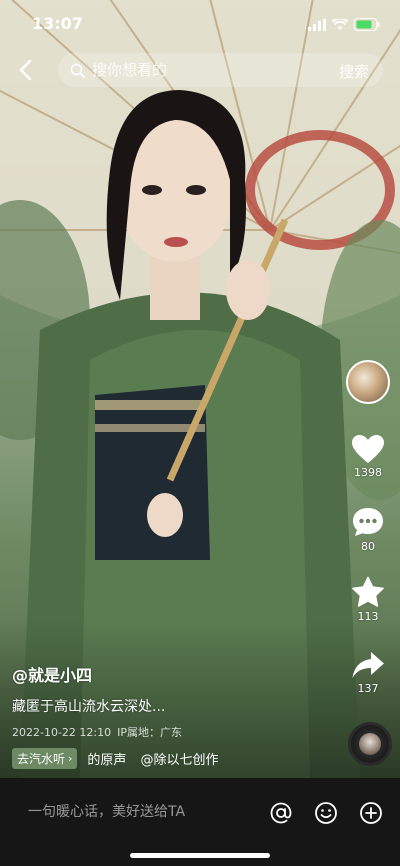 Image resolution: width=400 pixels, height=866 pixels. I want to click on comment-icon, so click(368, 522).